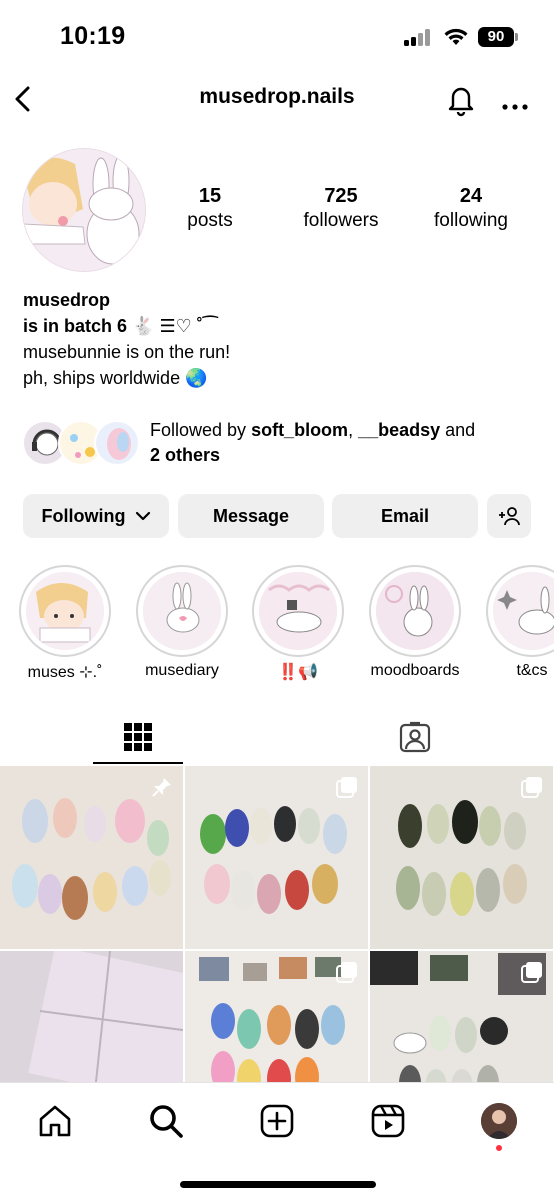 This screenshot has height=1200, width=554. Describe the element at coordinates (115, 378) in the screenshot. I see `bio-line-3: ph, ships worldwide 🌏` at that location.